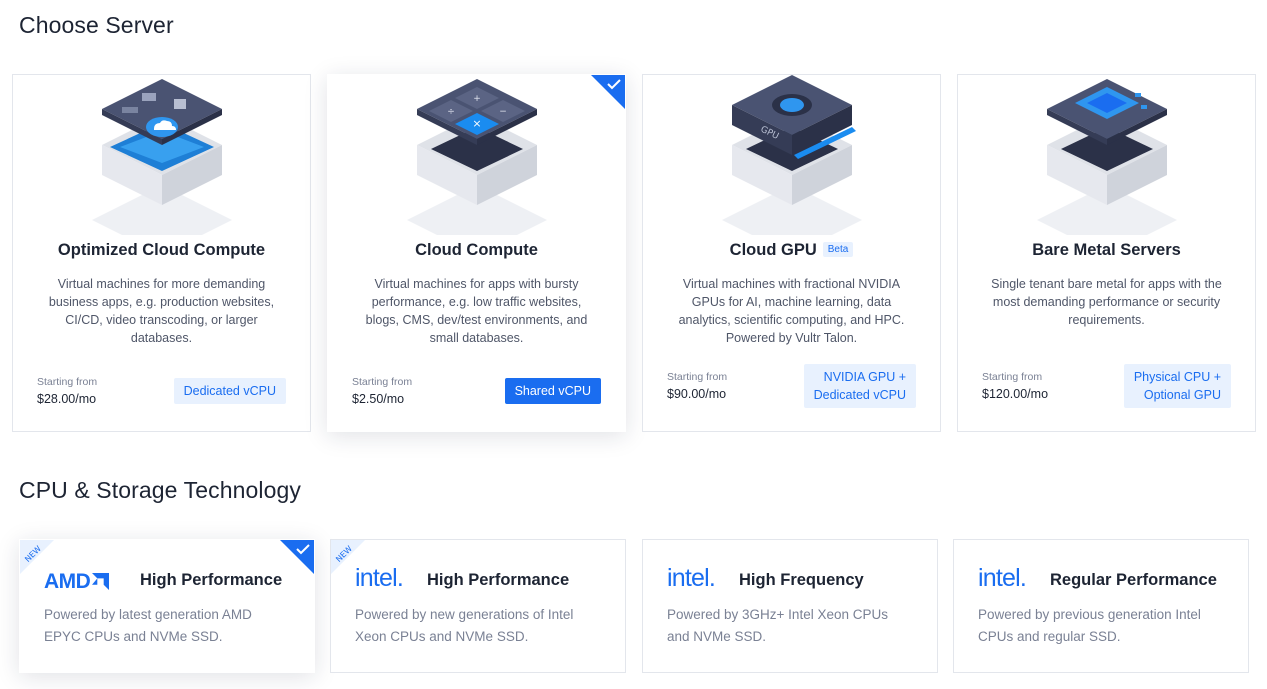  Describe the element at coordinates (67, 399) in the screenshot. I see `price-value: $28.00/mo` at that location.